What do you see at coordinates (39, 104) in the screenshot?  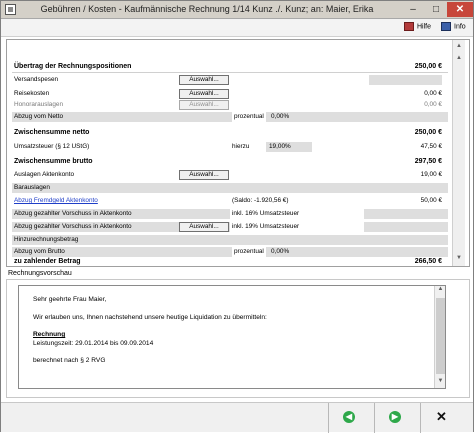 I see `honorarauslagen-label: Honorarauslagen` at bounding box center [39, 104].